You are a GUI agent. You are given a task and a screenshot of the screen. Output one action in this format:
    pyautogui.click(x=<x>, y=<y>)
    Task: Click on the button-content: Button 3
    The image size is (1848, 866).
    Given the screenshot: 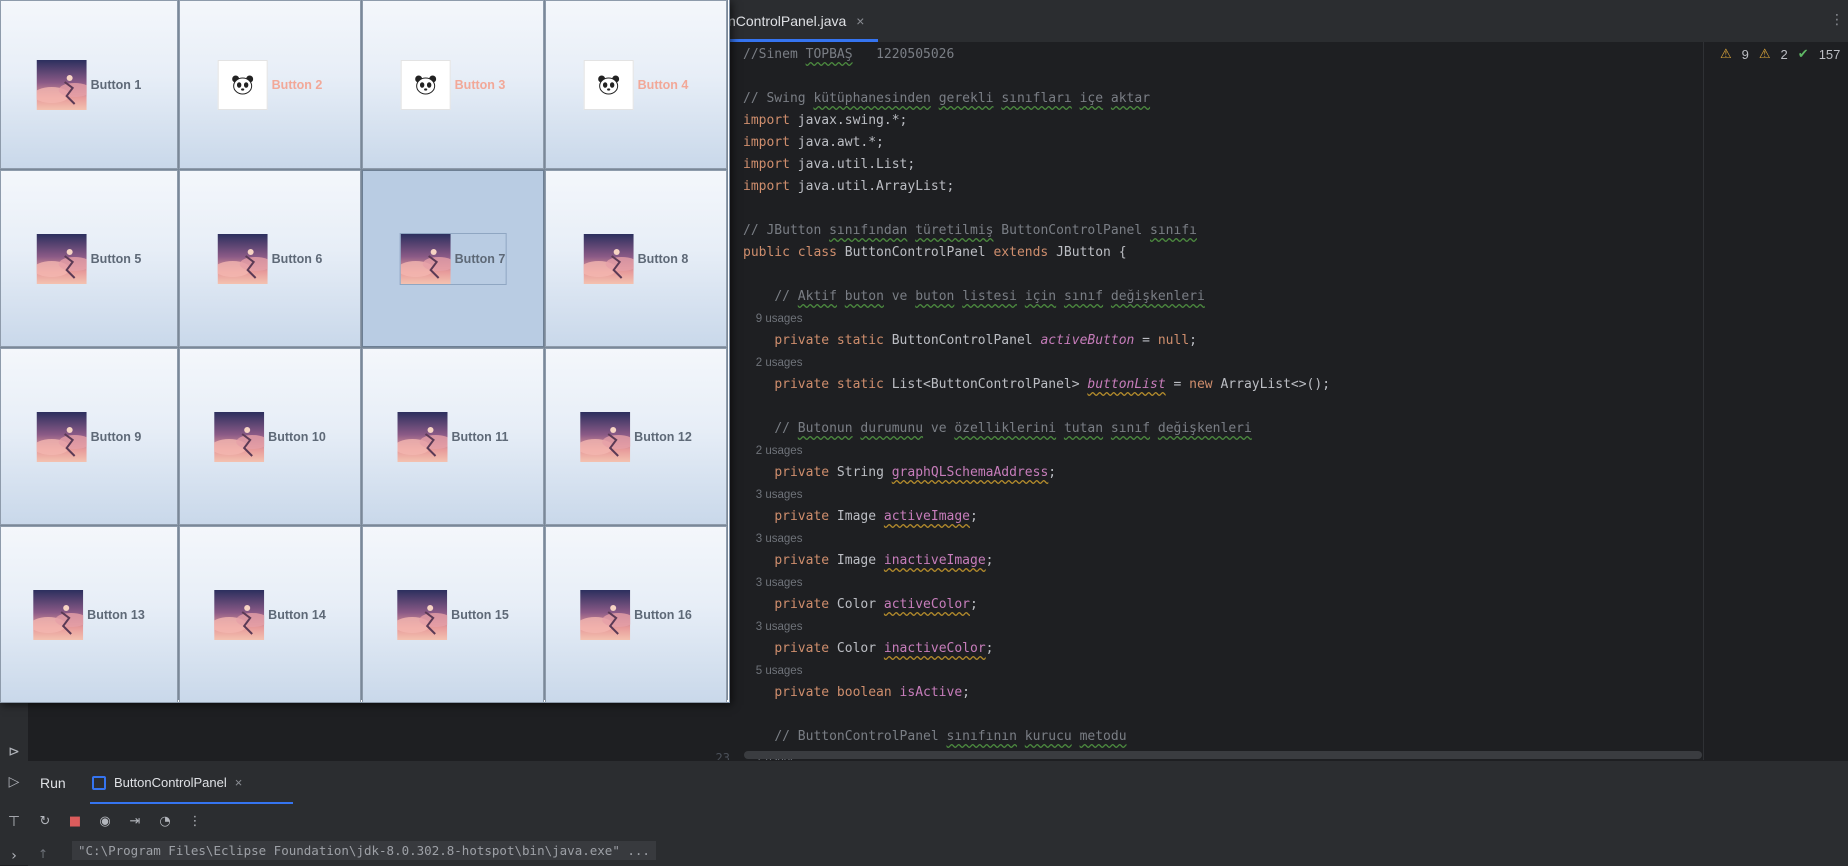 What is the action you would take?
    pyautogui.click(x=453, y=84)
    